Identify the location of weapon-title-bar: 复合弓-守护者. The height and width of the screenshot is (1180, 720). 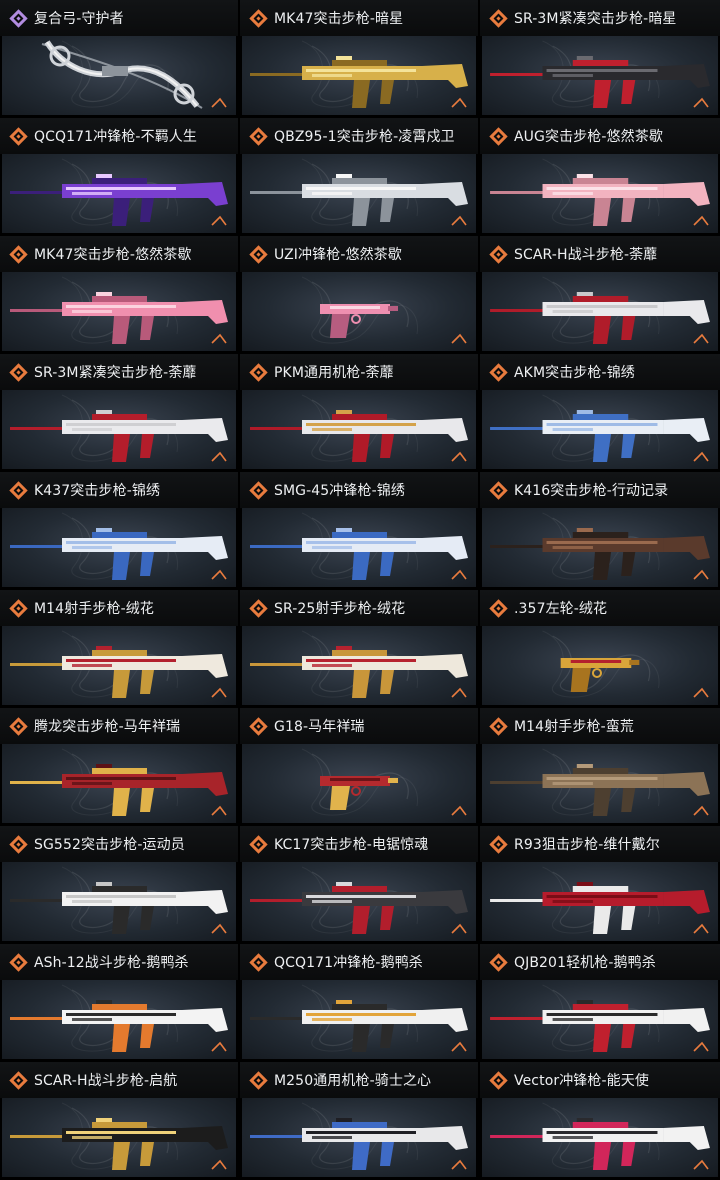
(119, 18).